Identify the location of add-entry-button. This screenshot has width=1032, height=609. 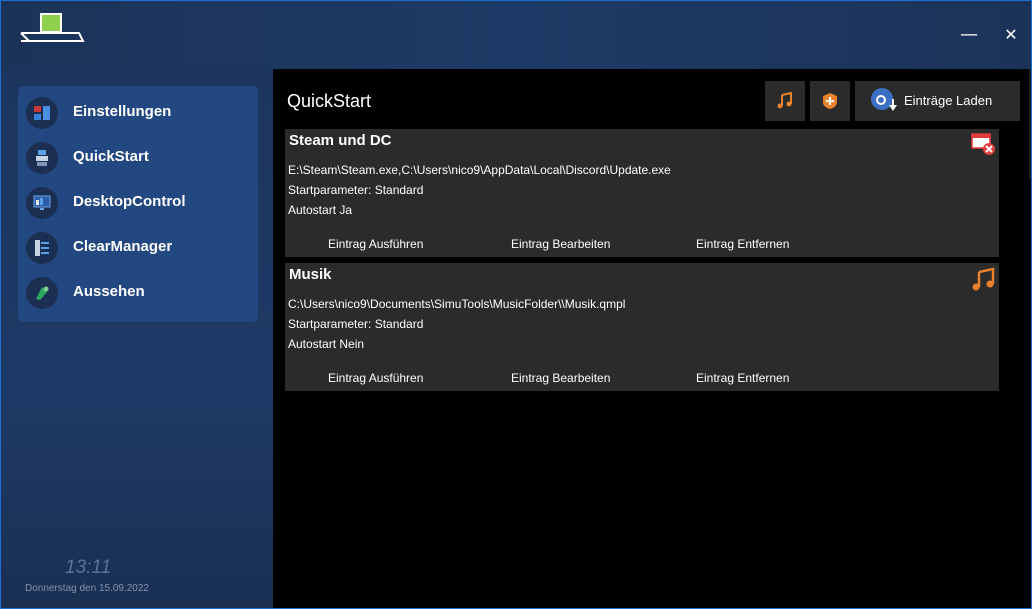
(830, 101).